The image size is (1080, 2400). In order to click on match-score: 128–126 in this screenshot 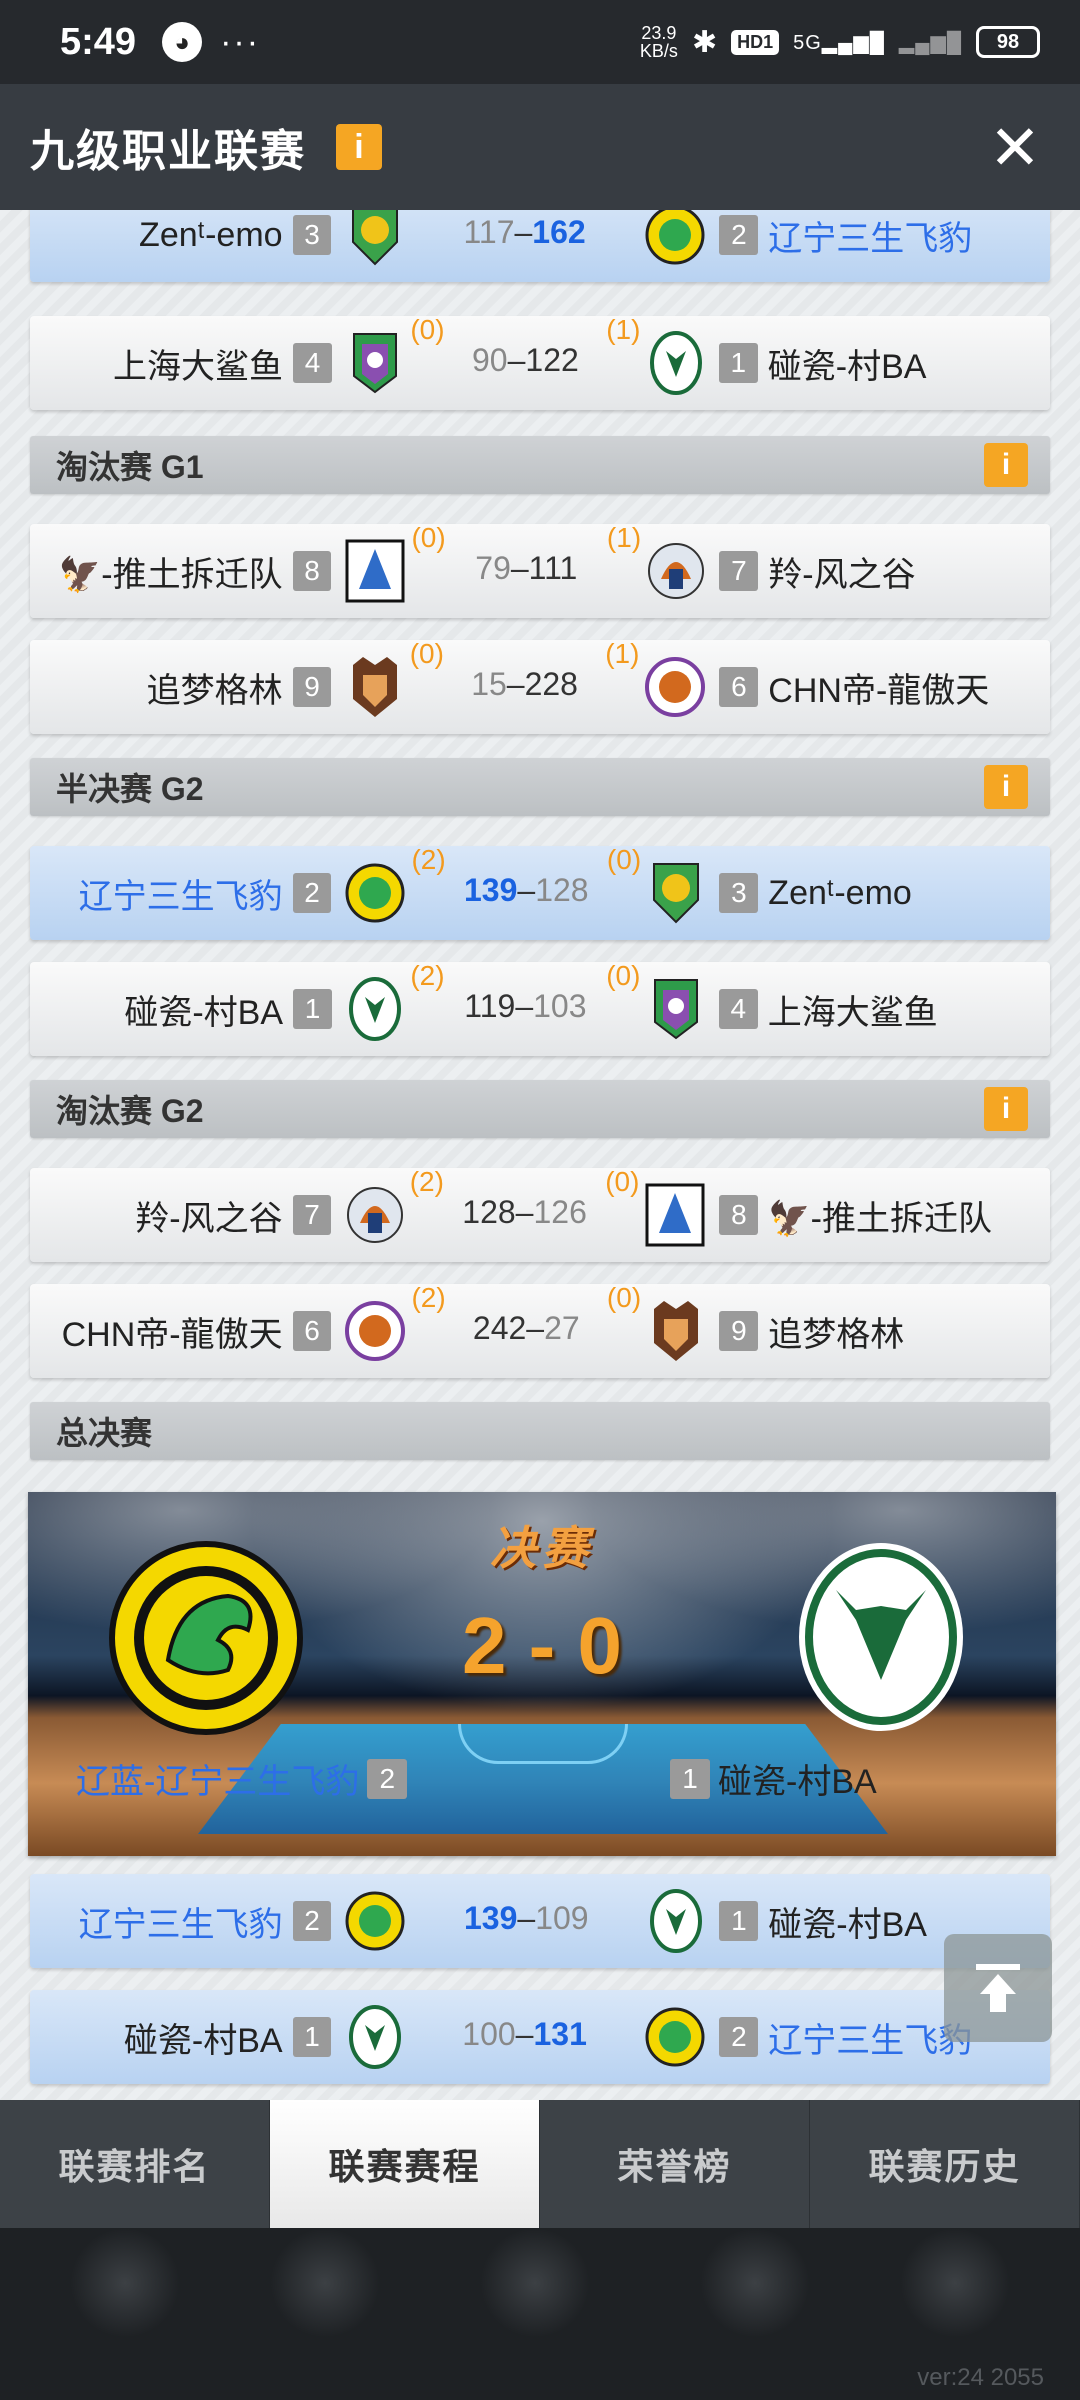, I will do `click(524, 1212)`.